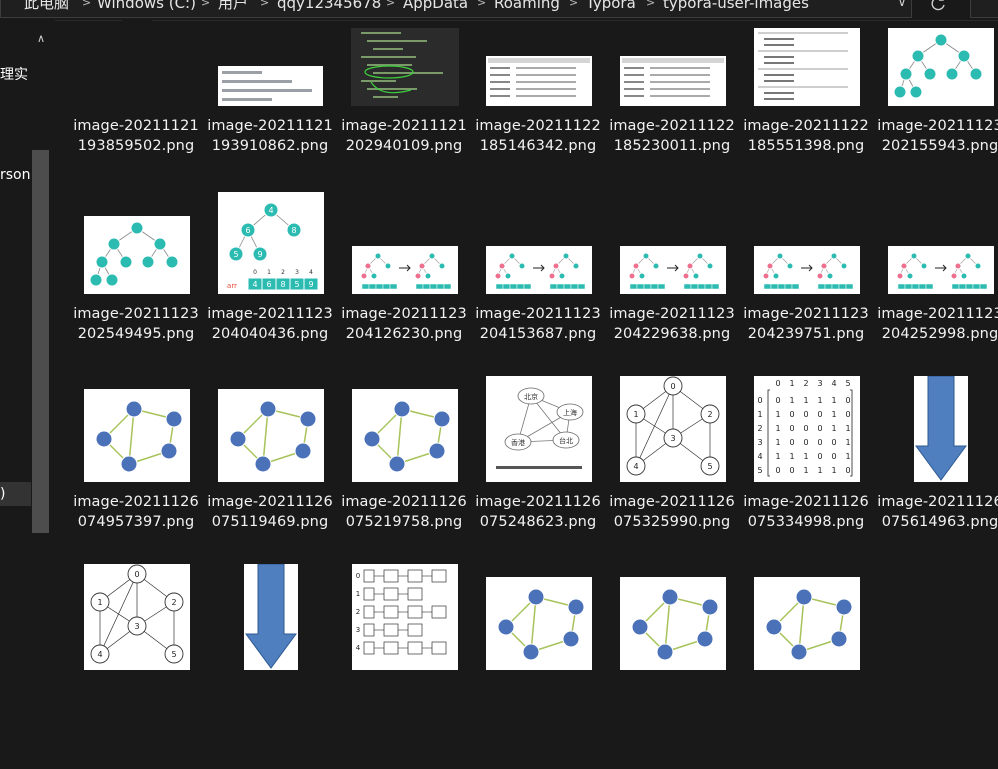 The width and height of the screenshot is (998, 769). Describe the element at coordinates (736, 6) in the screenshot. I see `breadcrumb-typora-user-images: typora-user-images` at that location.